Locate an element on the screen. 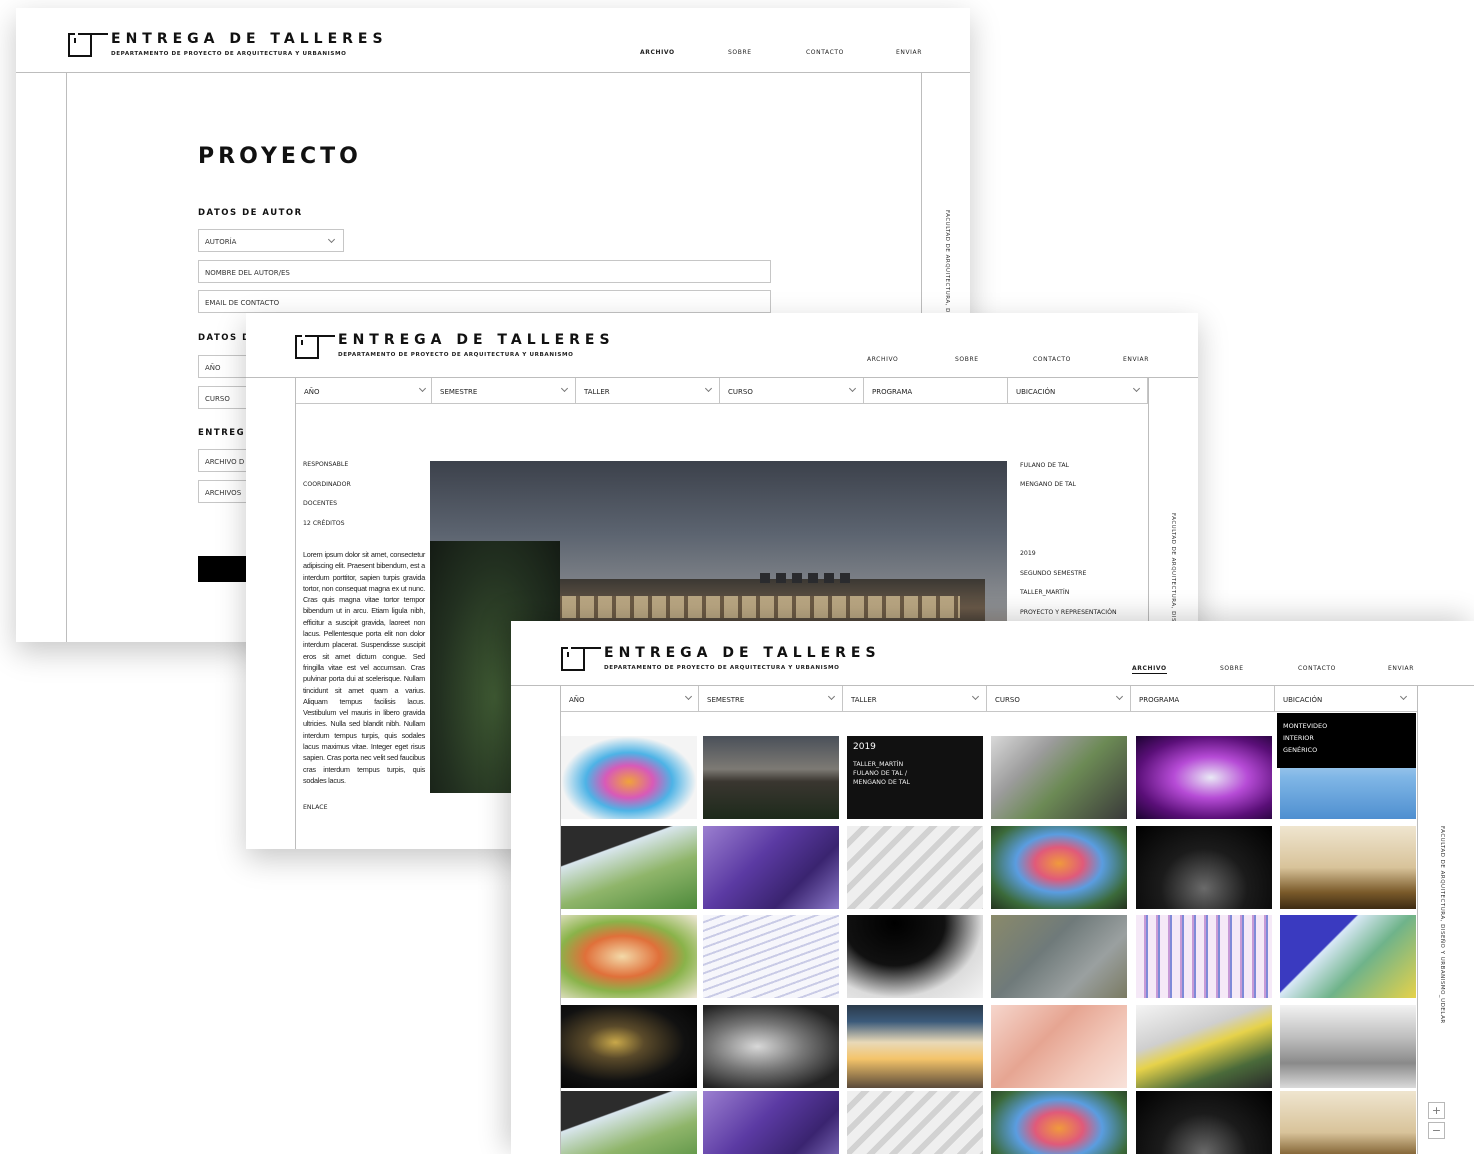 The height and width of the screenshot is (1154, 1474). right-rule is located at coordinates (1417, 919).